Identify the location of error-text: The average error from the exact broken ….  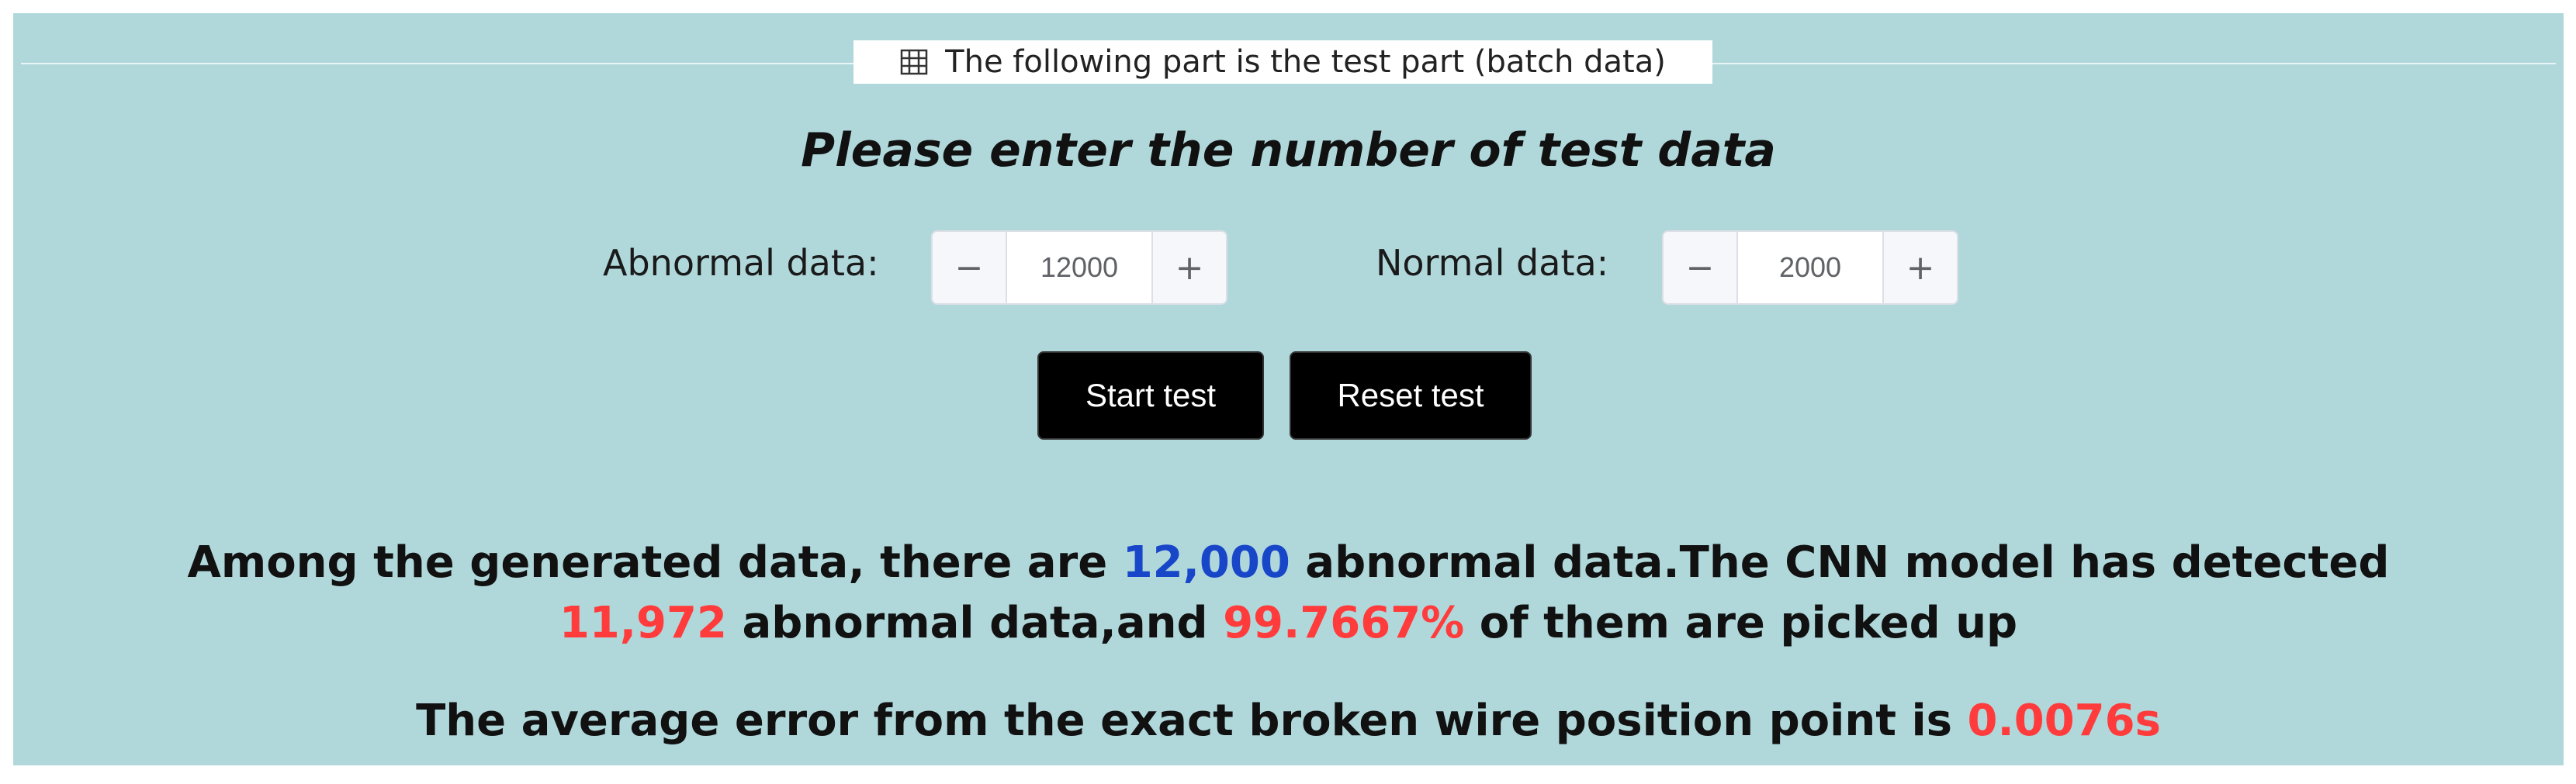
(1192, 721).